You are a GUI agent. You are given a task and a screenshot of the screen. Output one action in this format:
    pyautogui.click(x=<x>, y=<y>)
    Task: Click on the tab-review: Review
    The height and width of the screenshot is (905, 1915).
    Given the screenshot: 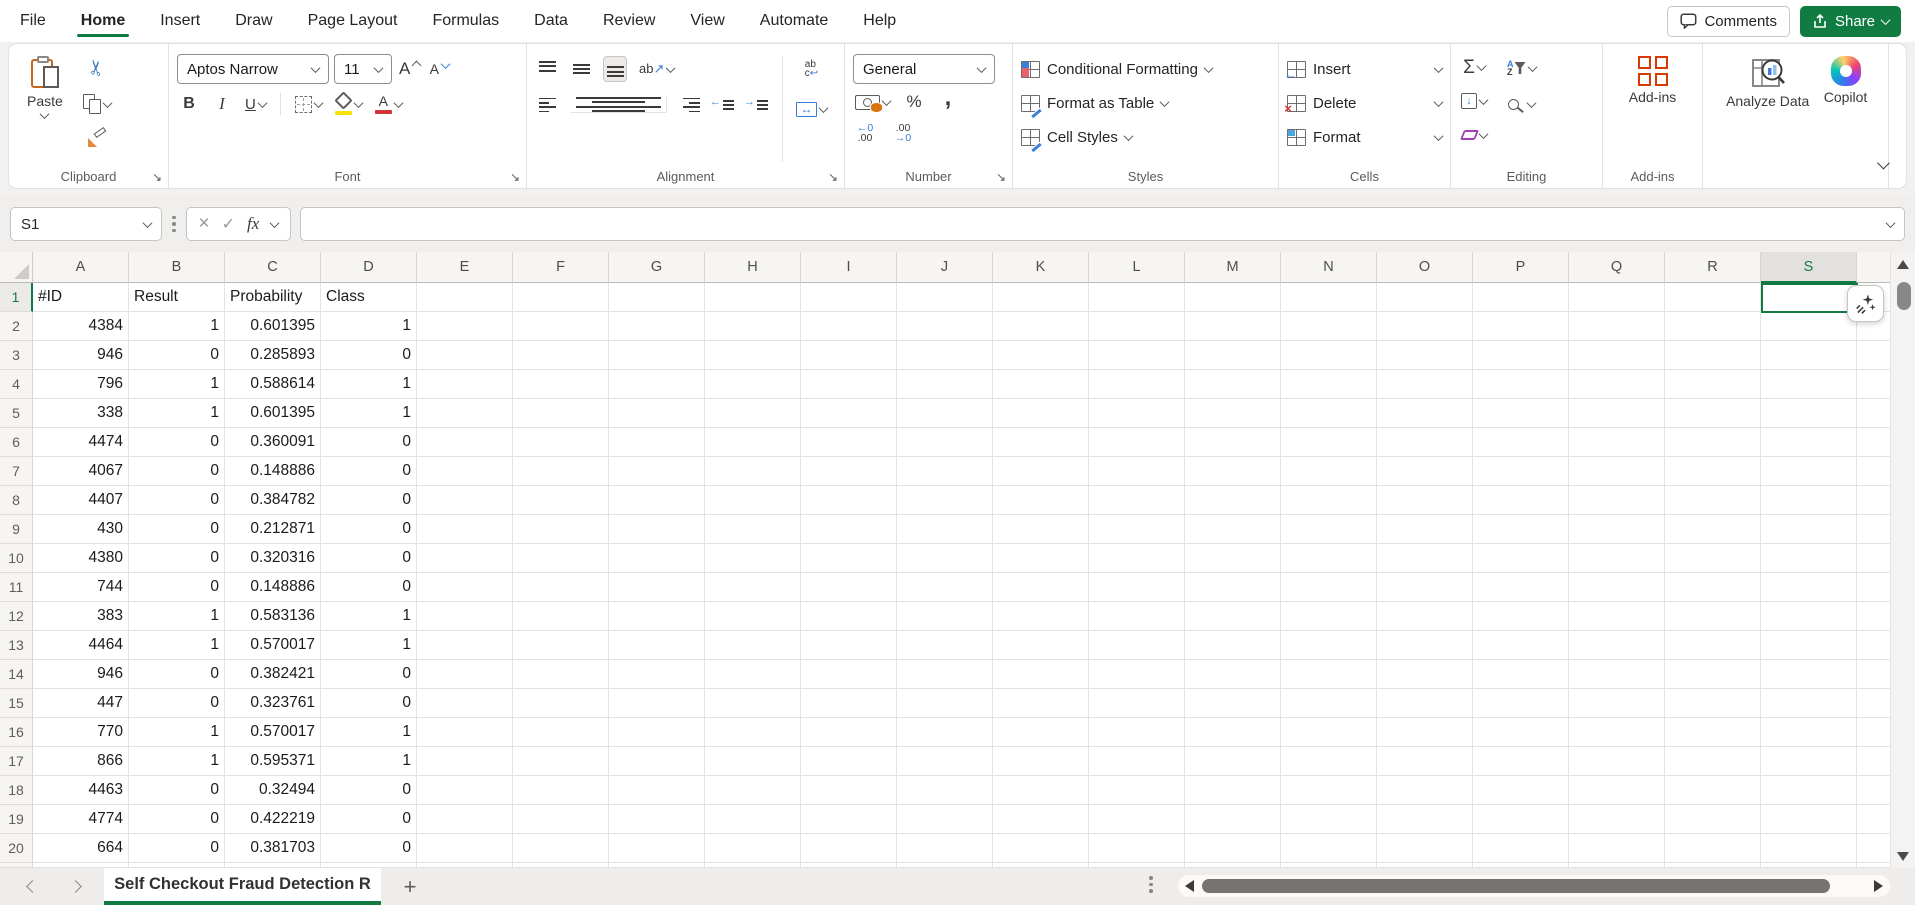 What is the action you would take?
    pyautogui.click(x=629, y=21)
    